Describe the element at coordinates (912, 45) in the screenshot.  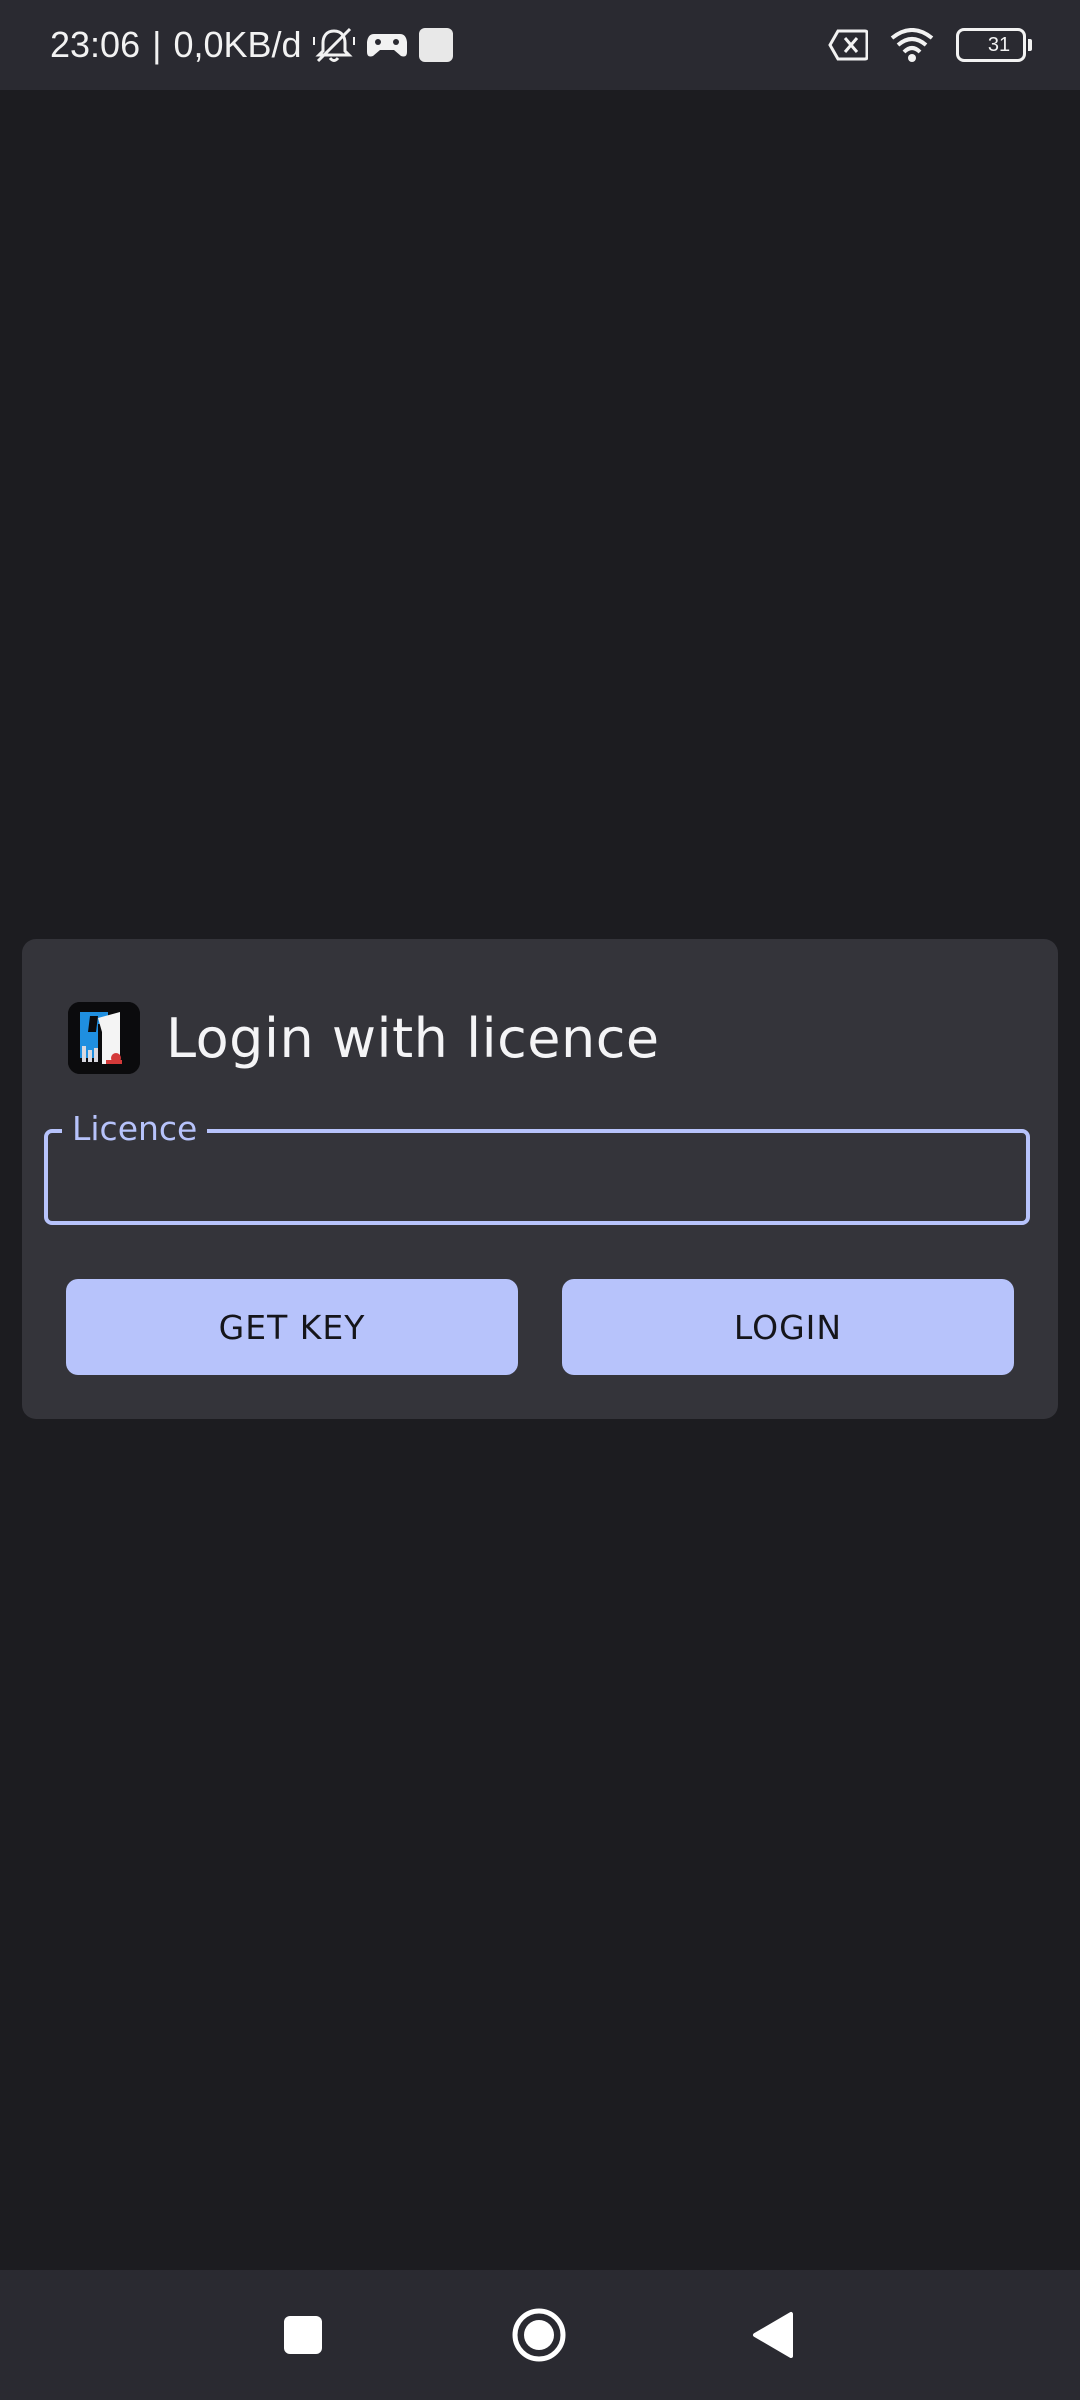
I see `wifi-icon` at that location.